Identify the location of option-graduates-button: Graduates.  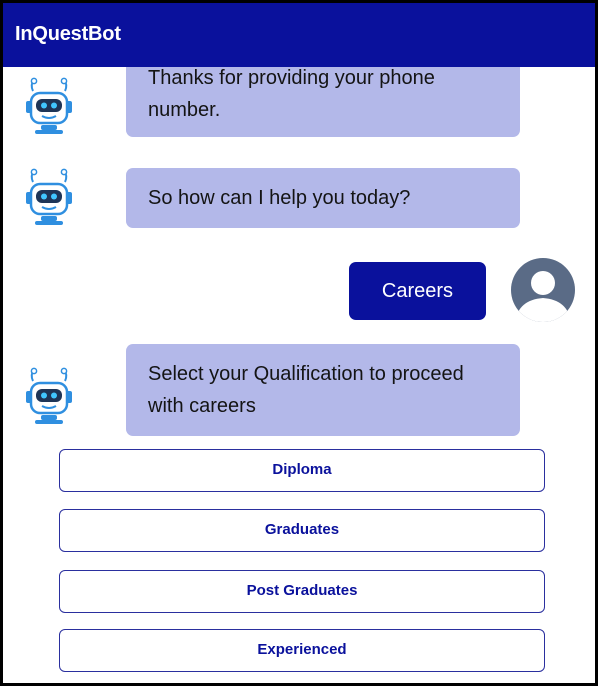
(302, 530).